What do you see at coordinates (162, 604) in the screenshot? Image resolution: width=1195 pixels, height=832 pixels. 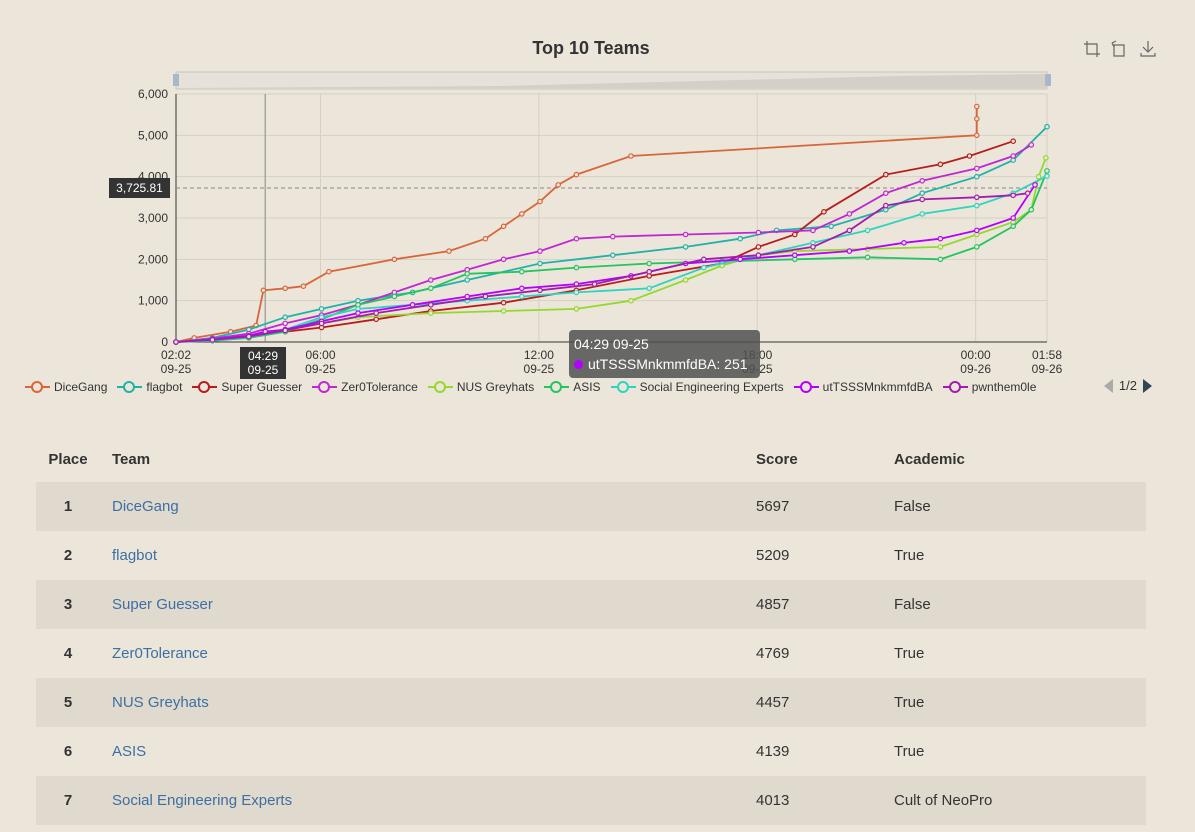 I see `team-link: Super Guesser` at bounding box center [162, 604].